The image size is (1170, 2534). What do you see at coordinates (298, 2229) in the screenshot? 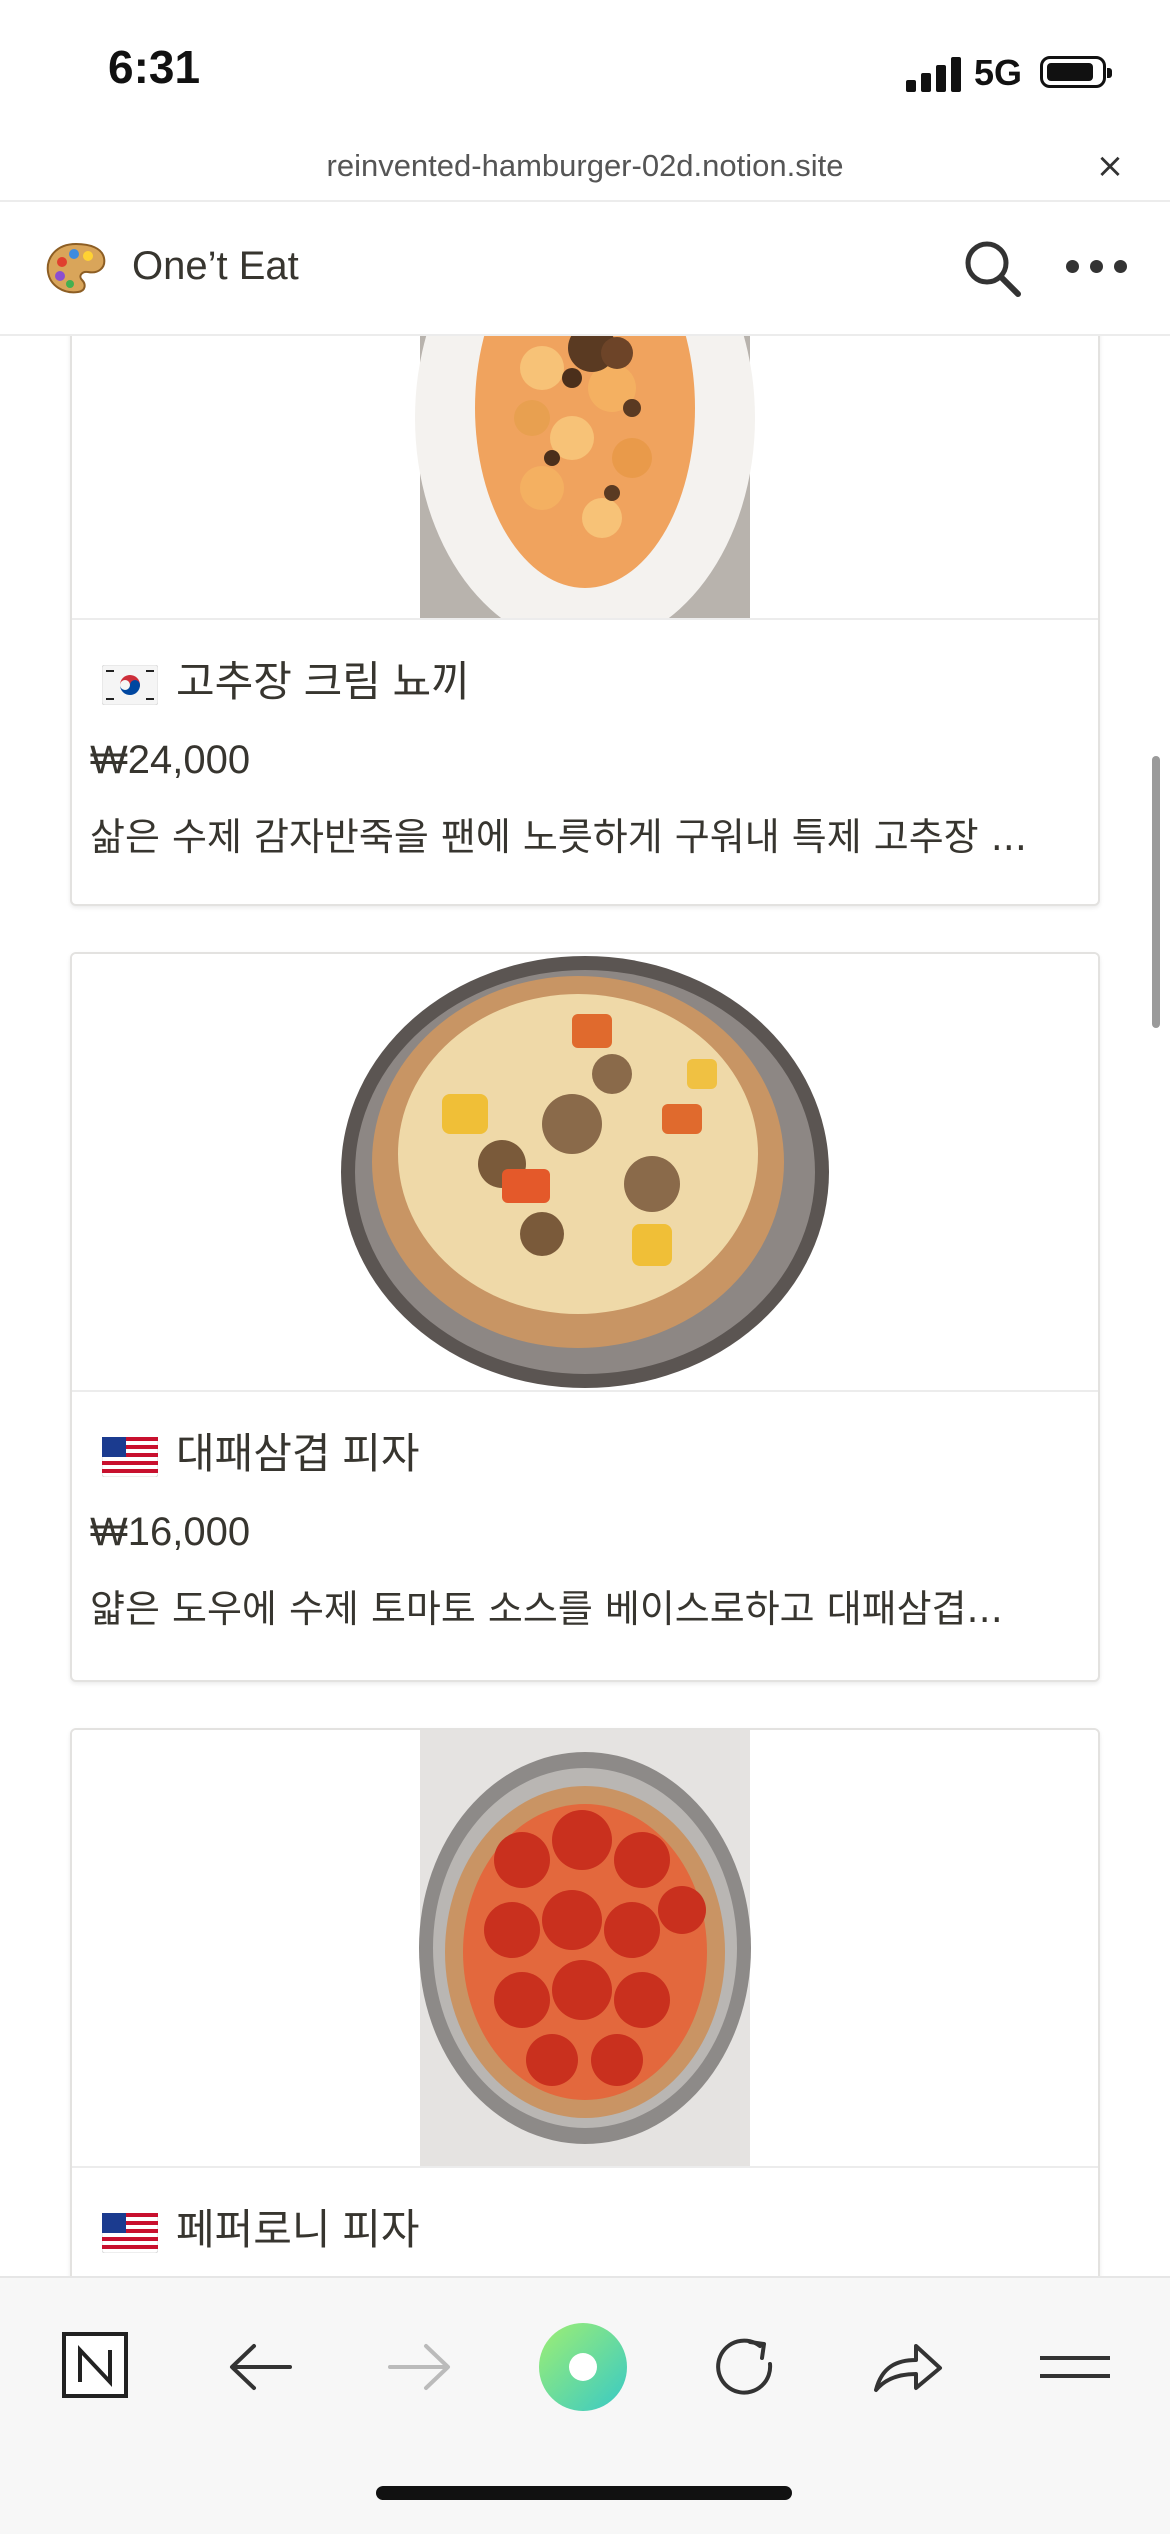
I see `card-name: 페퍼로니 피자` at bounding box center [298, 2229].